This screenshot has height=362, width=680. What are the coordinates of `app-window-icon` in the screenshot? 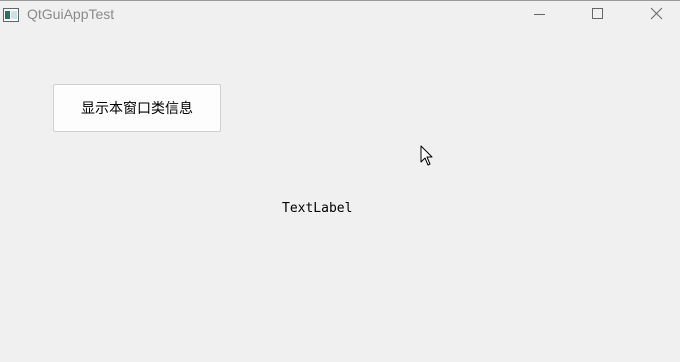 It's located at (11, 14).